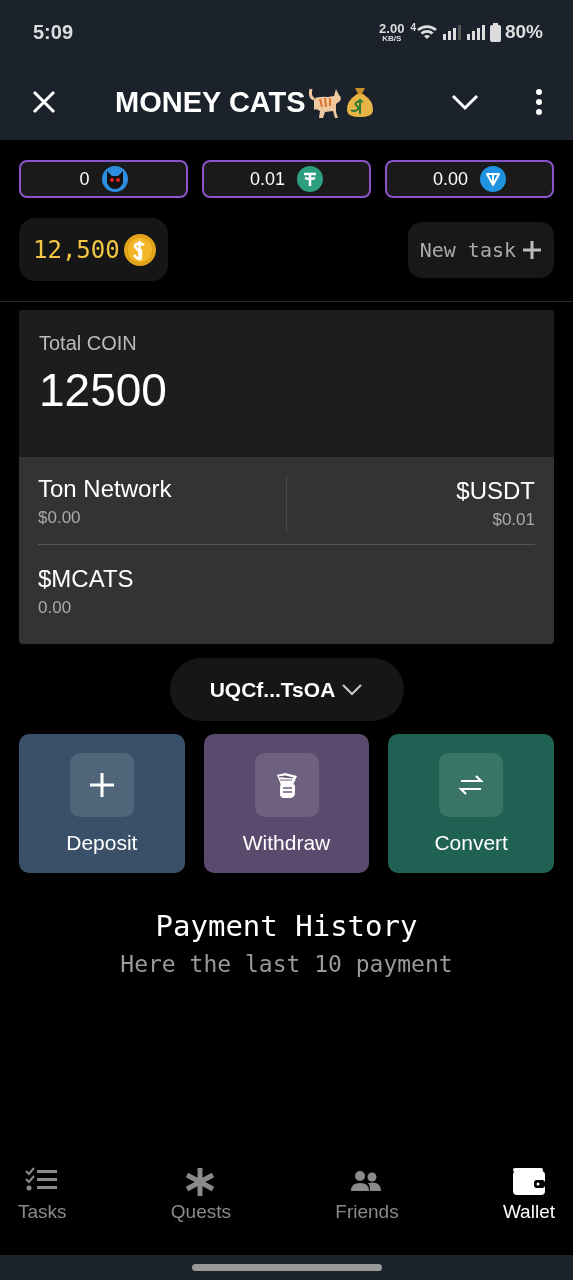  What do you see at coordinates (267, 179) in the screenshot?
I see `balance-value: 0.01` at bounding box center [267, 179].